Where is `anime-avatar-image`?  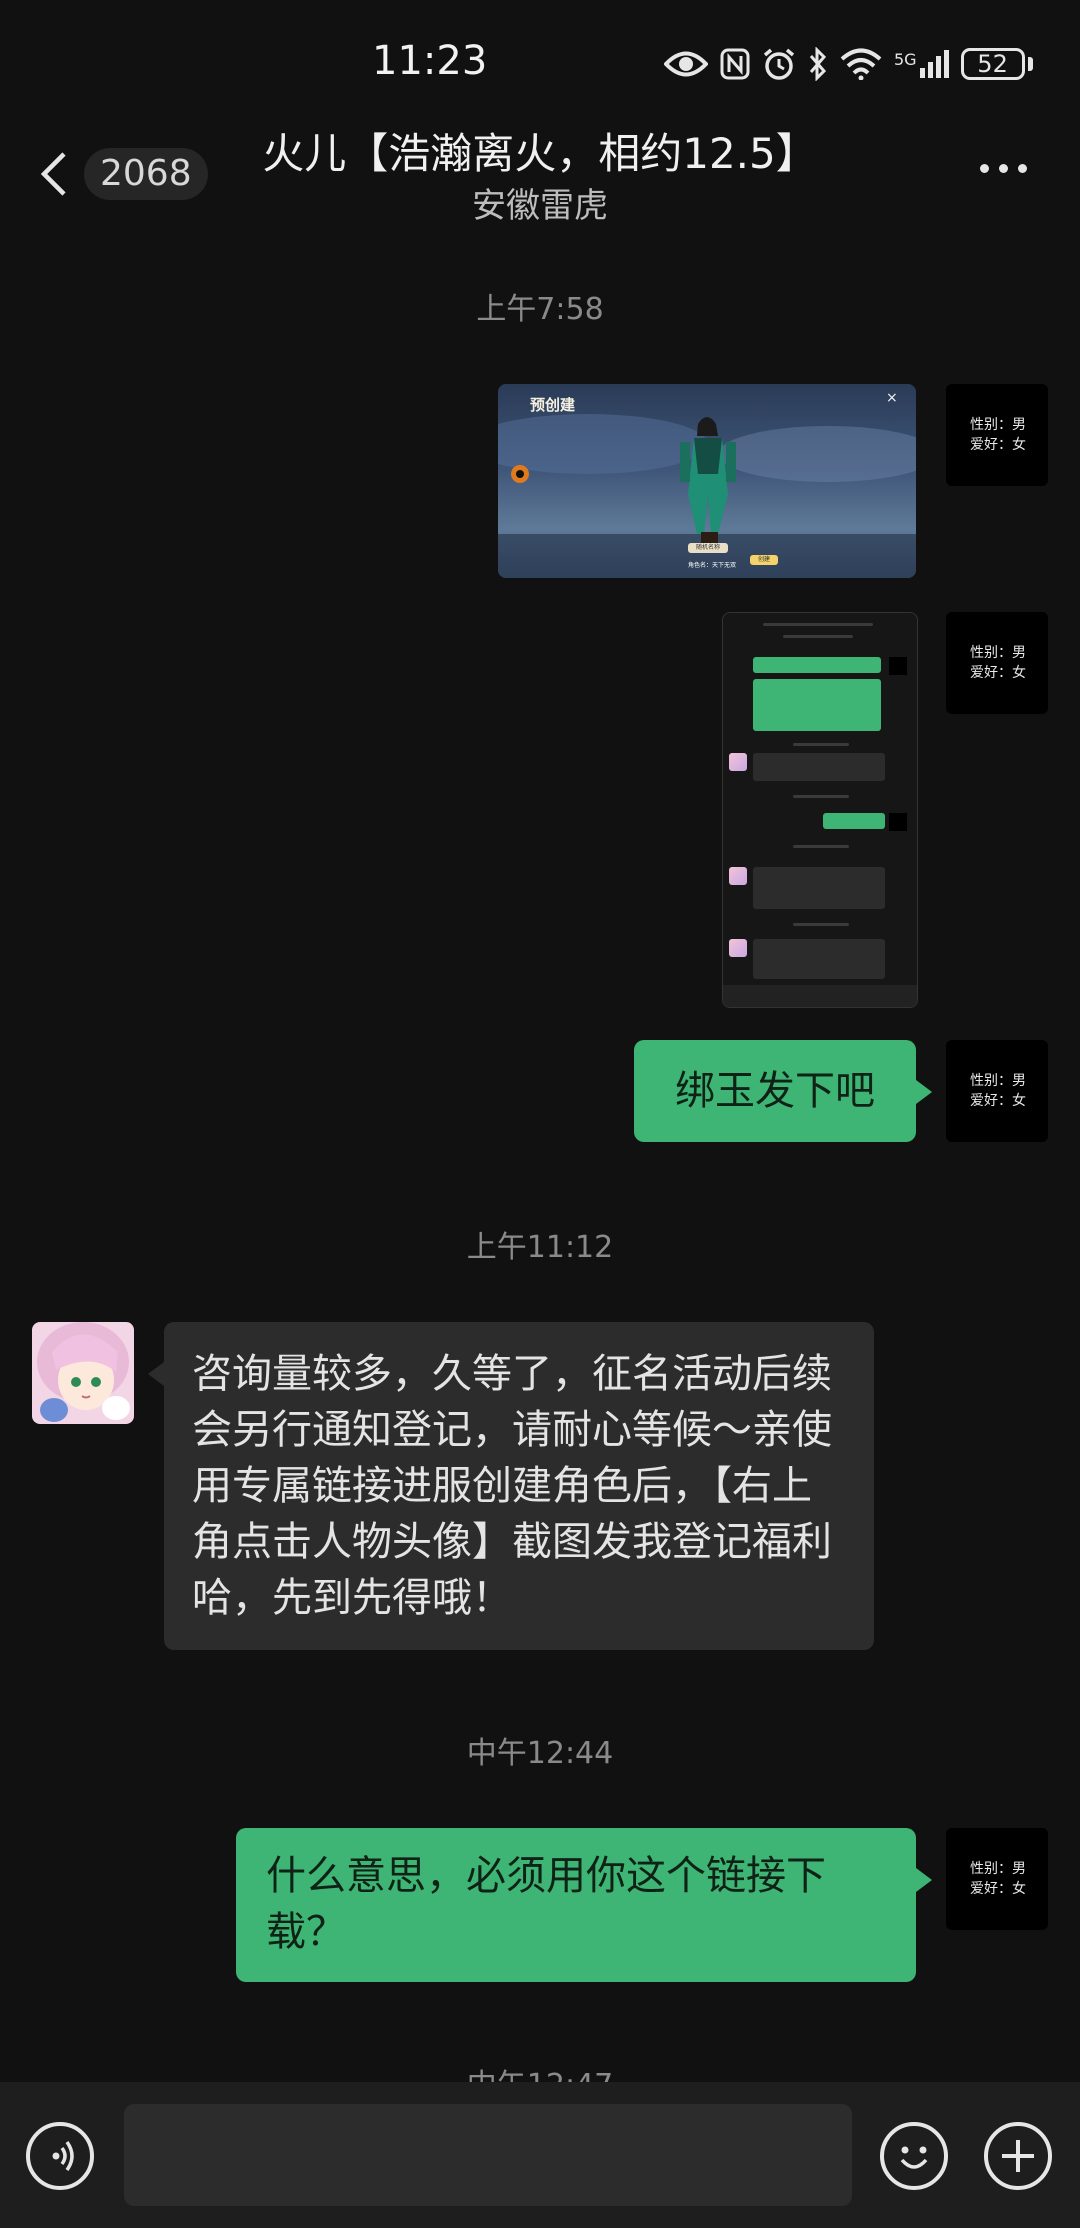
anime-avatar-image is located at coordinates (83, 1373).